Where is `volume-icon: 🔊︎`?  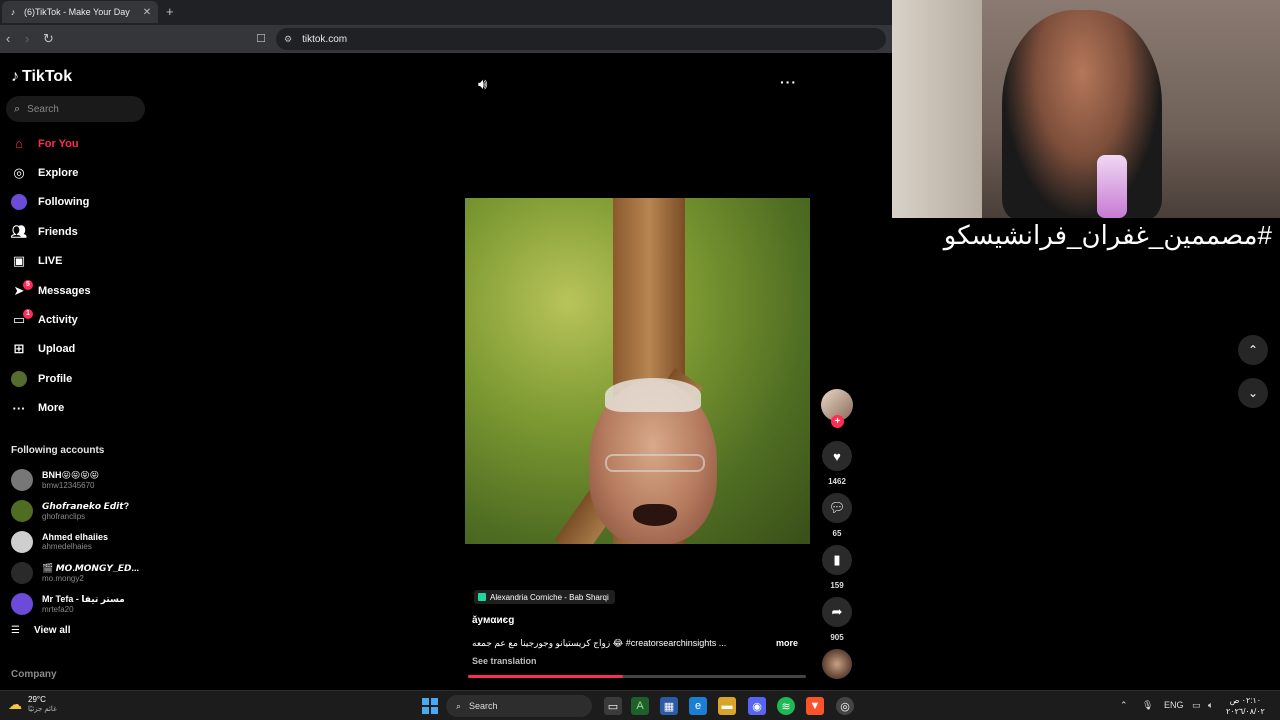
volume-icon: 🔊︎ is located at coordinates (482, 84).